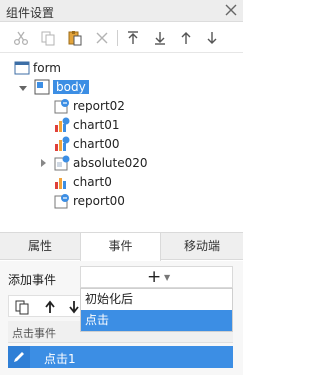  I want to click on event-type-dropdown: 初始化后 点击, so click(156, 310).